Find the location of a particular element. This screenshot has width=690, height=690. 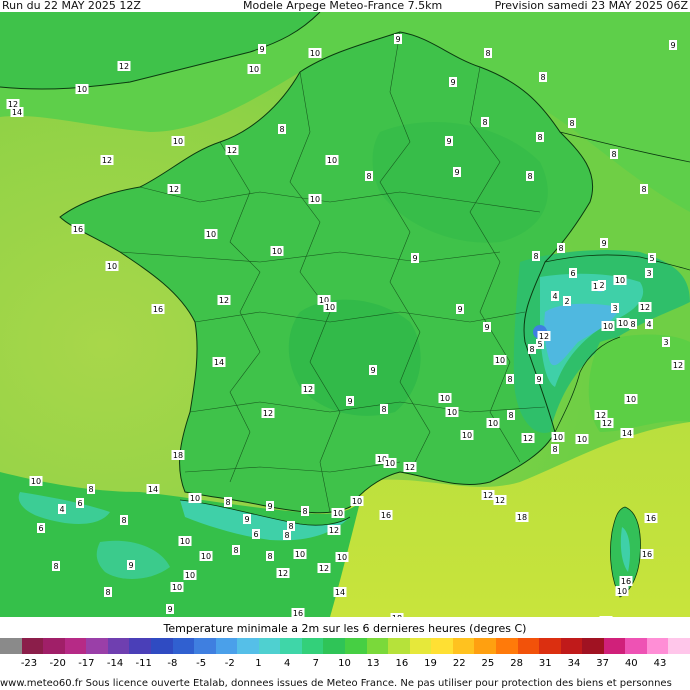

color-scale-tick: -17 is located at coordinates (86, 663).